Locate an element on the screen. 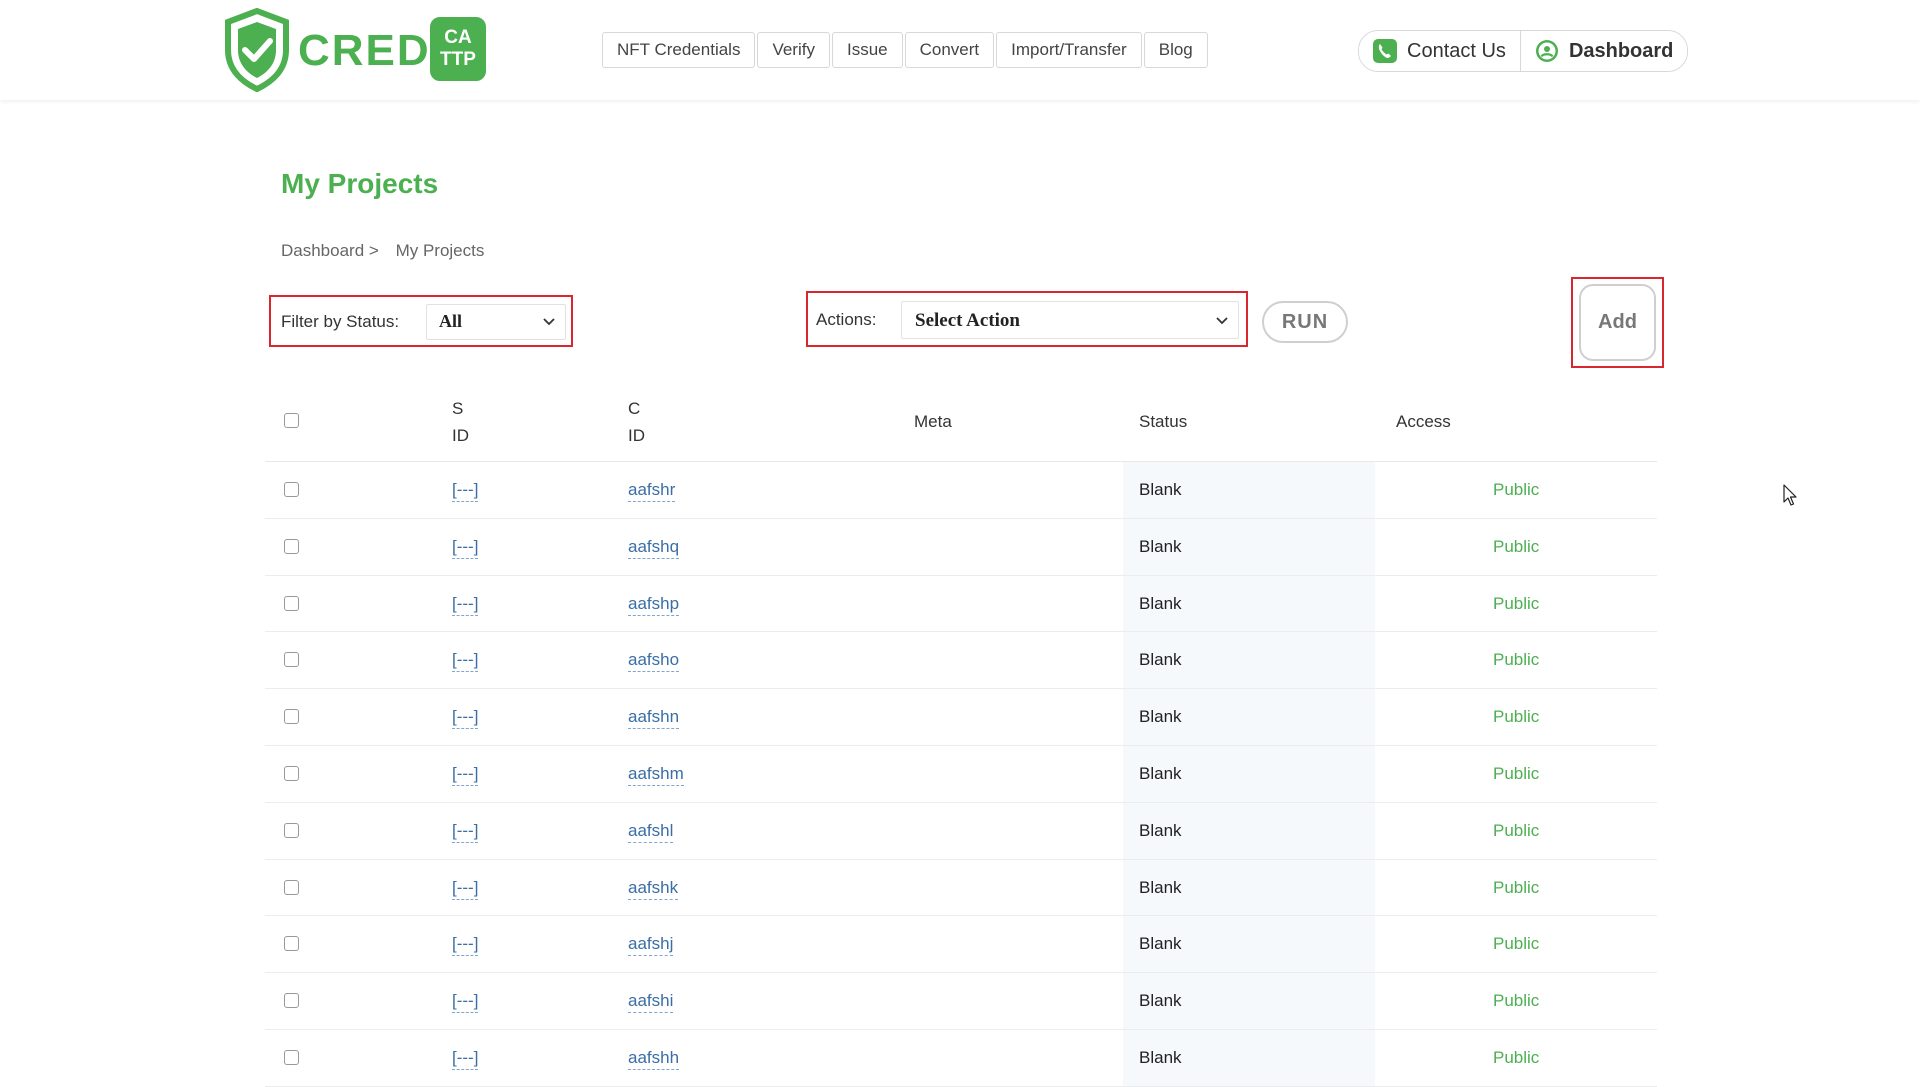 The image size is (1920, 1087). table-header: S ID C ID Meta Status Access is located at coordinates (961, 423).